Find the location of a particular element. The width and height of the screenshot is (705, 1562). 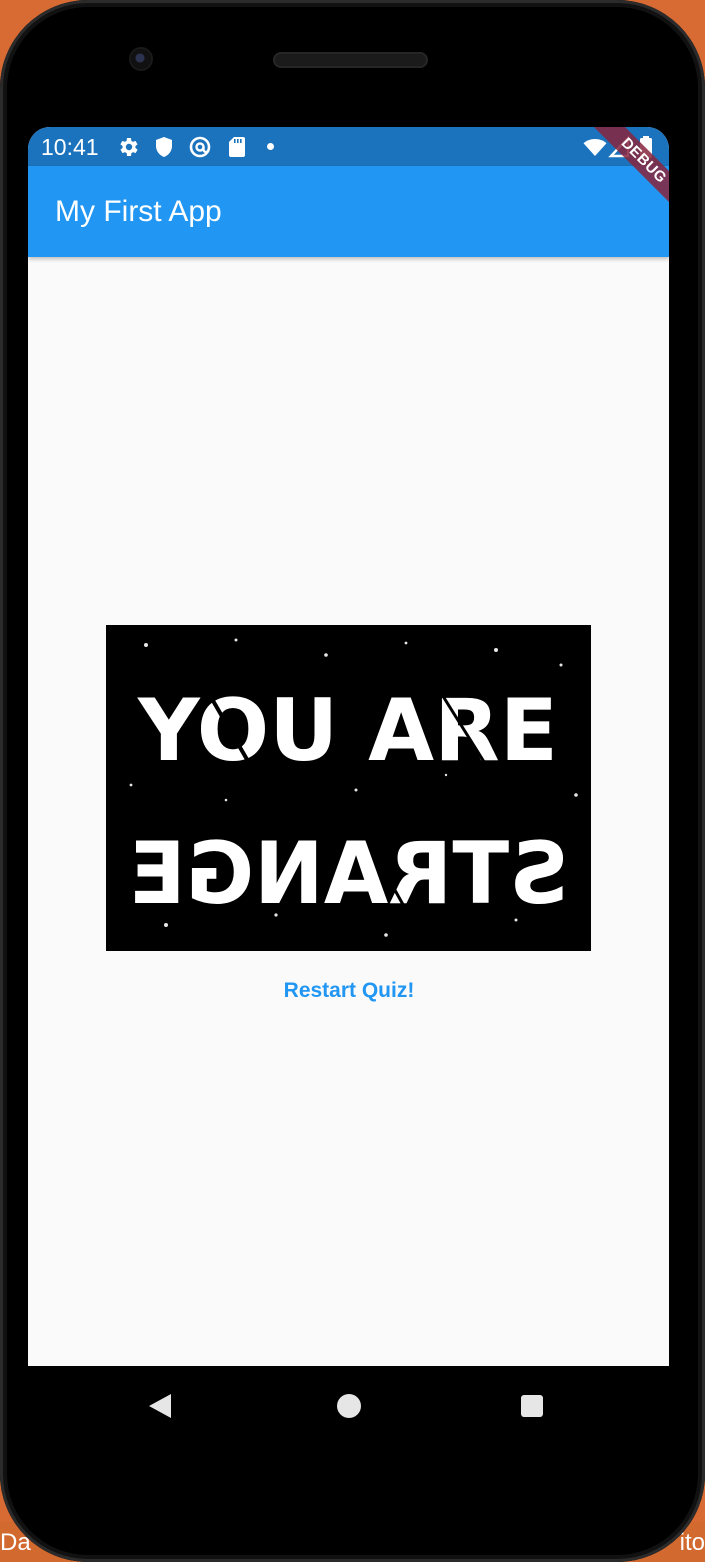

wifi-icon is located at coordinates (595, 147).